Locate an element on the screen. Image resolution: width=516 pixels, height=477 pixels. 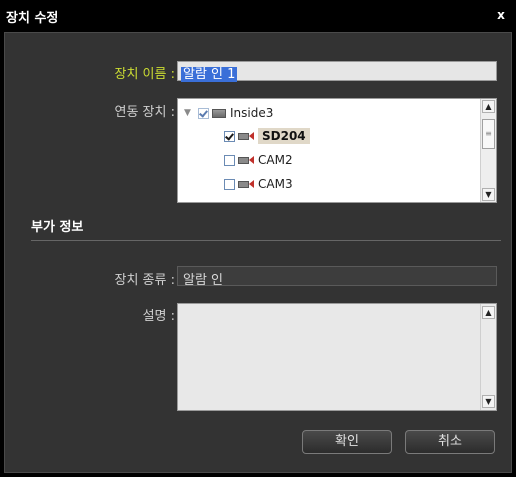
root-checkbox is located at coordinates (203, 113).